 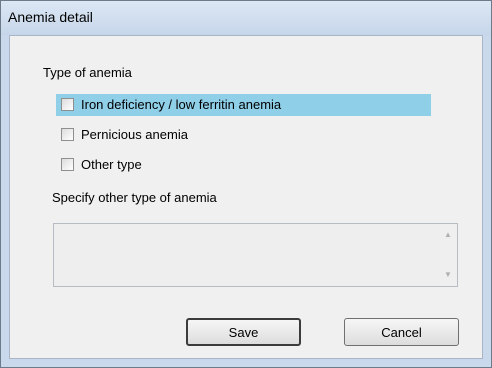 What do you see at coordinates (181, 104) in the screenshot?
I see `iron-deficiency-label: Iron deficiency / low ferritin anemia` at bounding box center [181, 104].